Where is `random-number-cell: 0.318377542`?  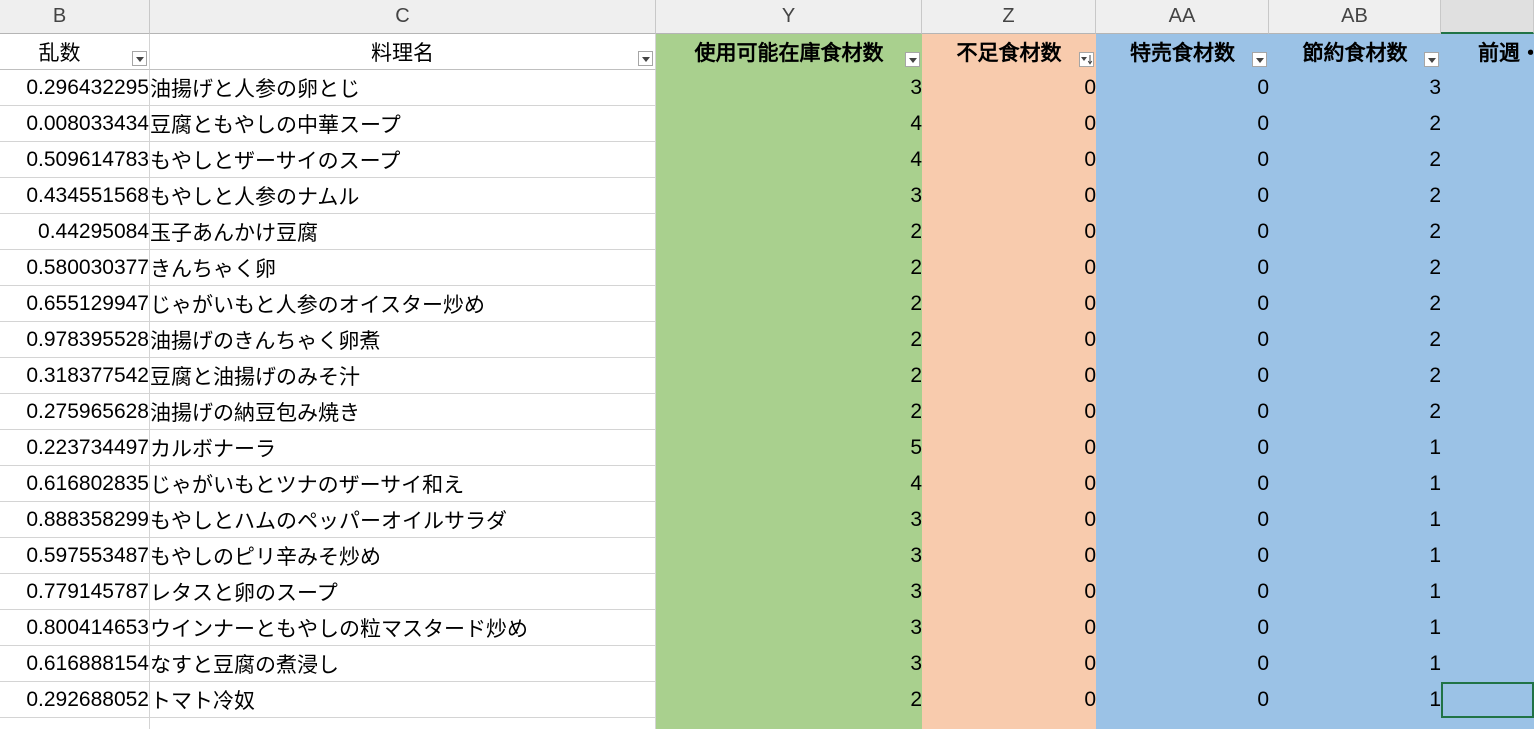 random-number-cell: 0.318377542 is located at coordinates (75, 376).